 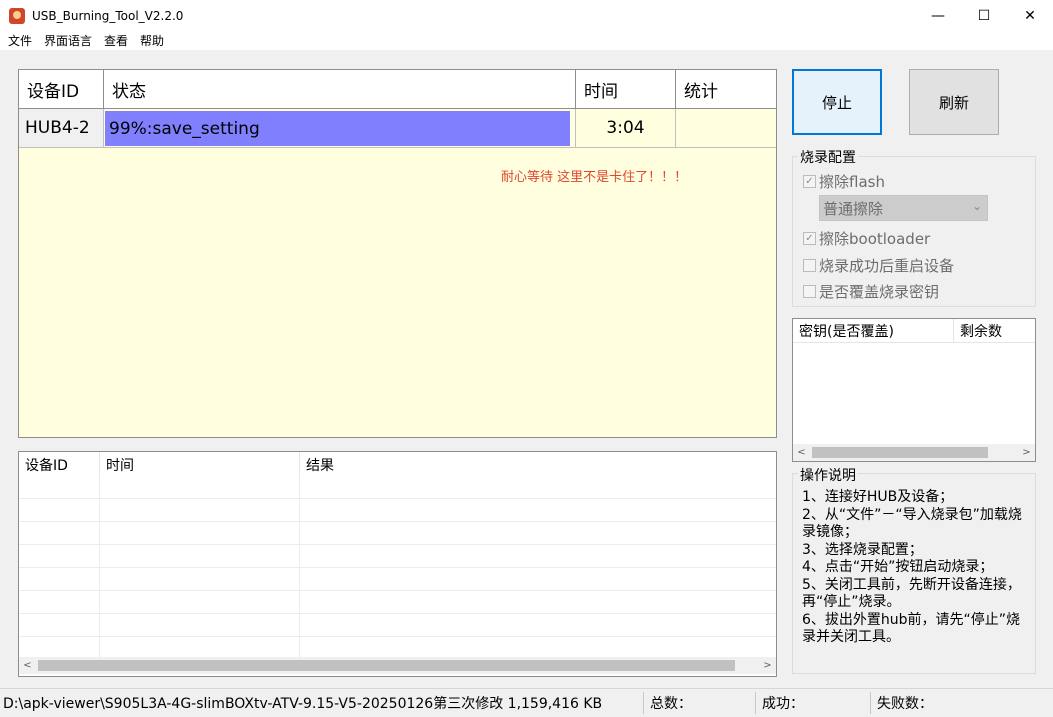 I want to click on erase-flash-checkbox: ✓, so click(x=809, y=181).